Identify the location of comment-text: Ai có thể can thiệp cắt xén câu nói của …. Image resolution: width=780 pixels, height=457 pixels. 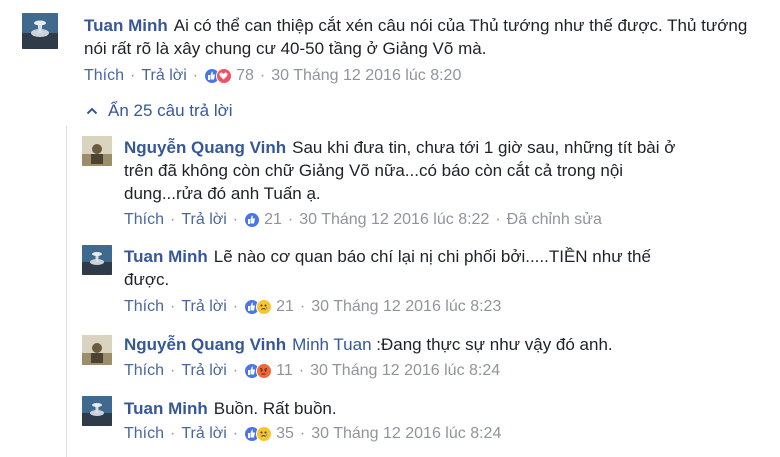
(416, 37).